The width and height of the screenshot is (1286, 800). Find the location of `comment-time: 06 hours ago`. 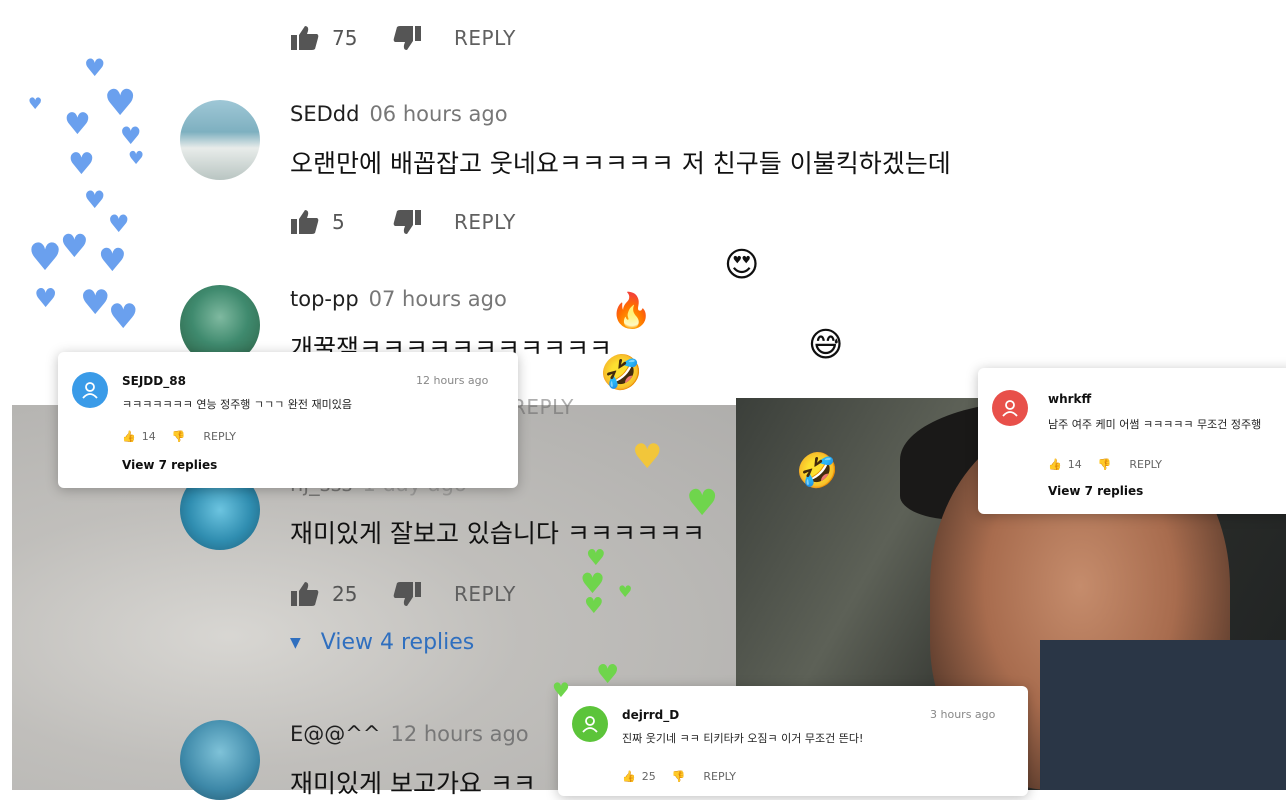

comment-time: 06 hours ago is located at coordinates (438, 114).